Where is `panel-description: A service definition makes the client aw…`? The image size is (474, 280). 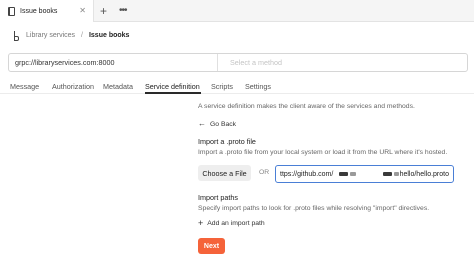
panel-description: A service definition makes the client aw… is located at coordinates (306, 106).